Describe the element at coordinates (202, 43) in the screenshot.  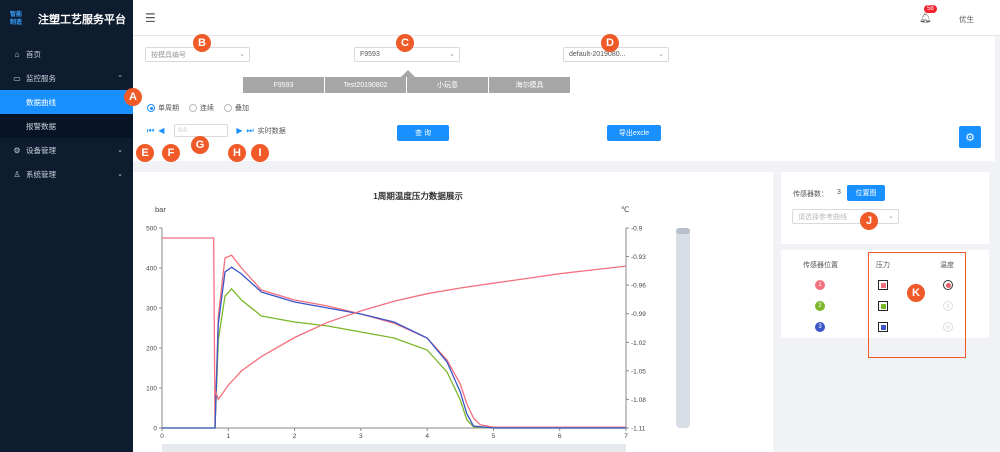
I see `annotation-marker-b: B` at that location.